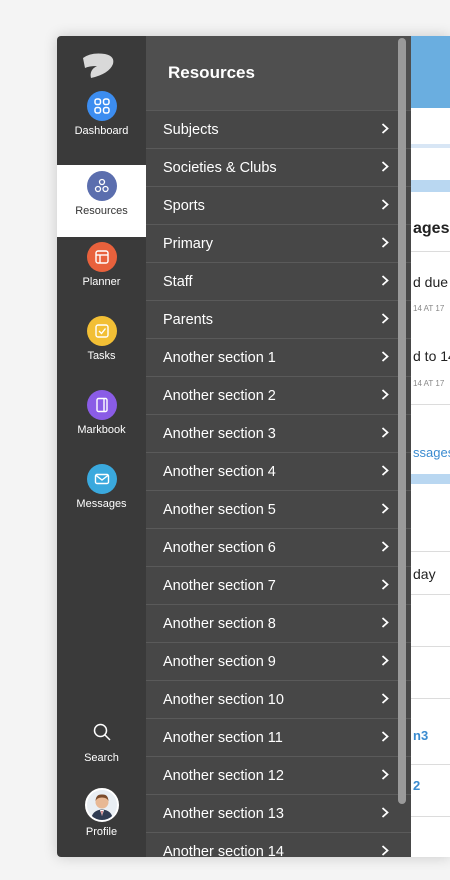 The image size is (450, 880). I want to click on resources-menu-item: Societies & Clubs, so click(278, 168).